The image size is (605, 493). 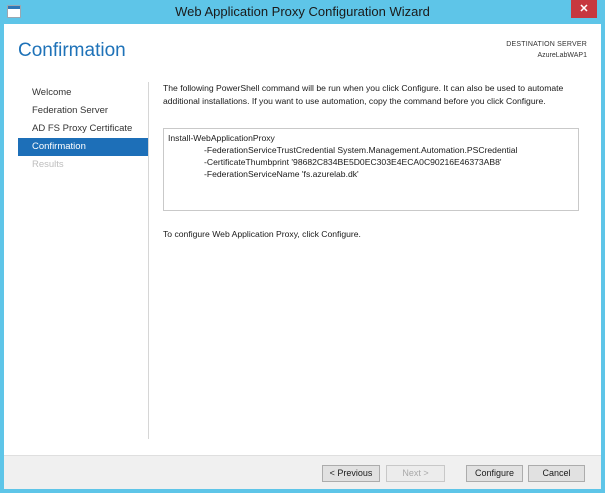 What do you see at coordinates (494, 473) in the screenshot?
I see `configure-button: Configure` at bounding box center [494, 473].